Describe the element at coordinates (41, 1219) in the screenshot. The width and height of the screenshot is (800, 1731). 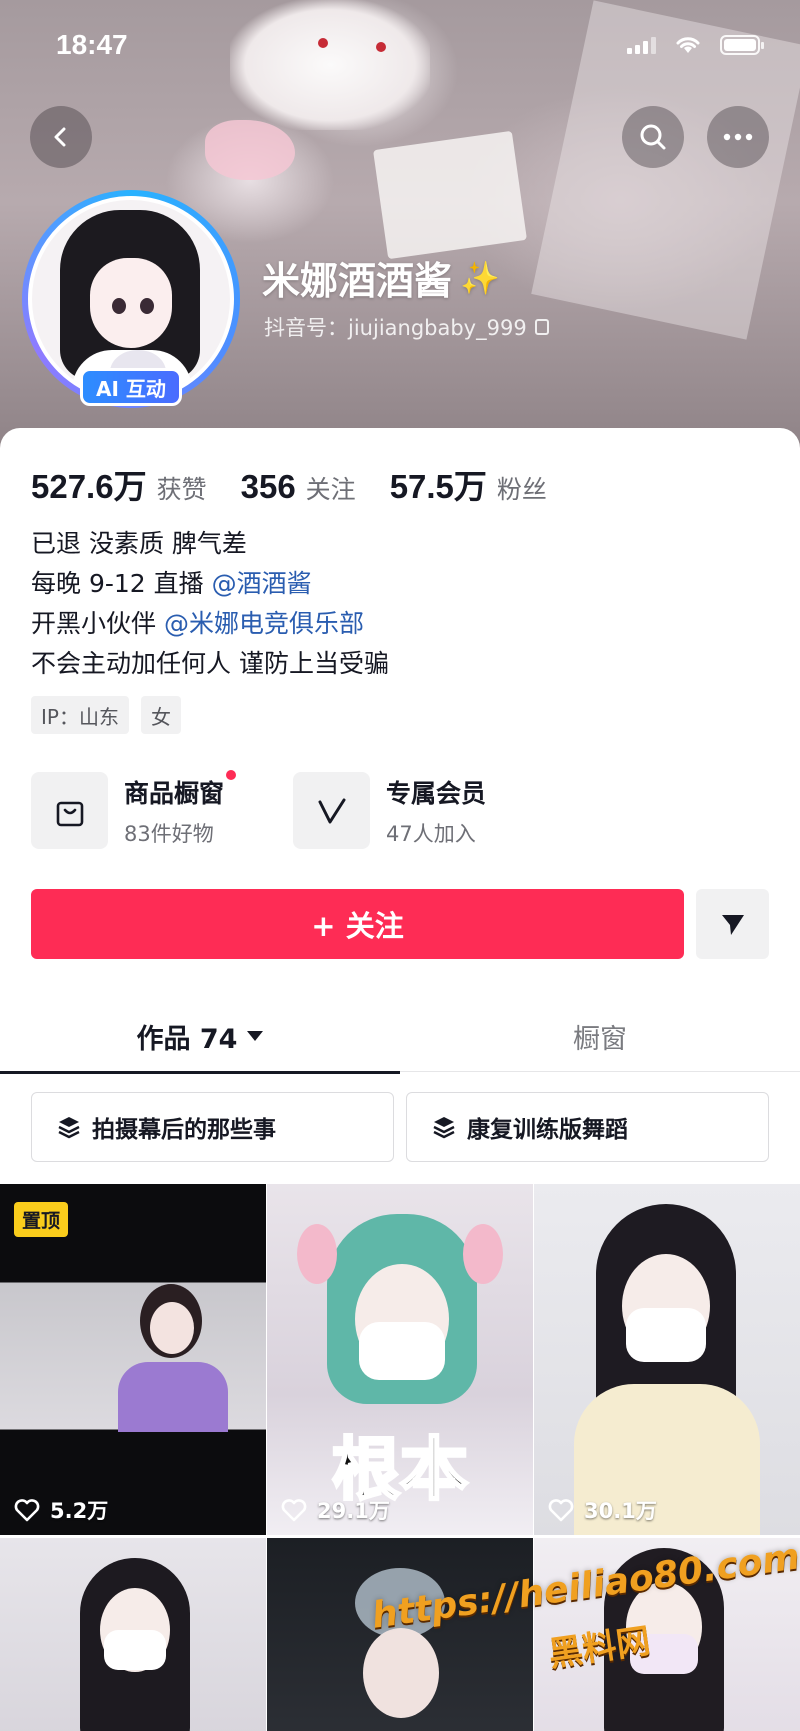
I see `pinned-badge: 置顶` at that location.